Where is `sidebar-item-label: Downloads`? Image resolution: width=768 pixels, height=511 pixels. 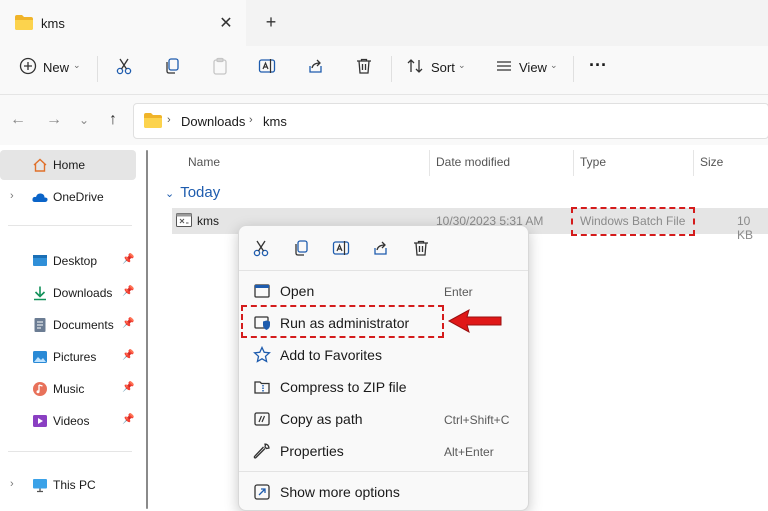
sidebar-item-label: Downloads is located at coordinates (83, 293).